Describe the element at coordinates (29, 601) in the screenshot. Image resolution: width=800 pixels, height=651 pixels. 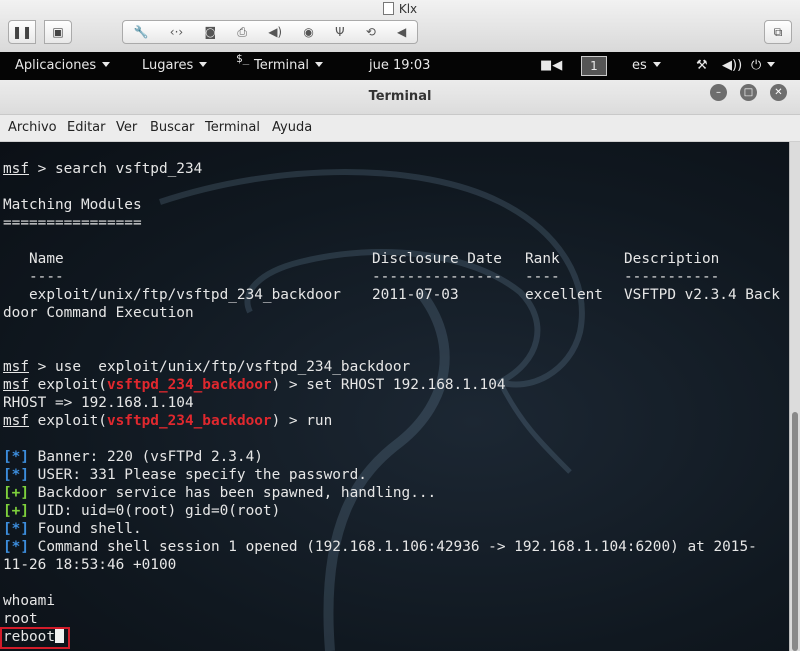
I see `terminal-line: whoami` at that location.